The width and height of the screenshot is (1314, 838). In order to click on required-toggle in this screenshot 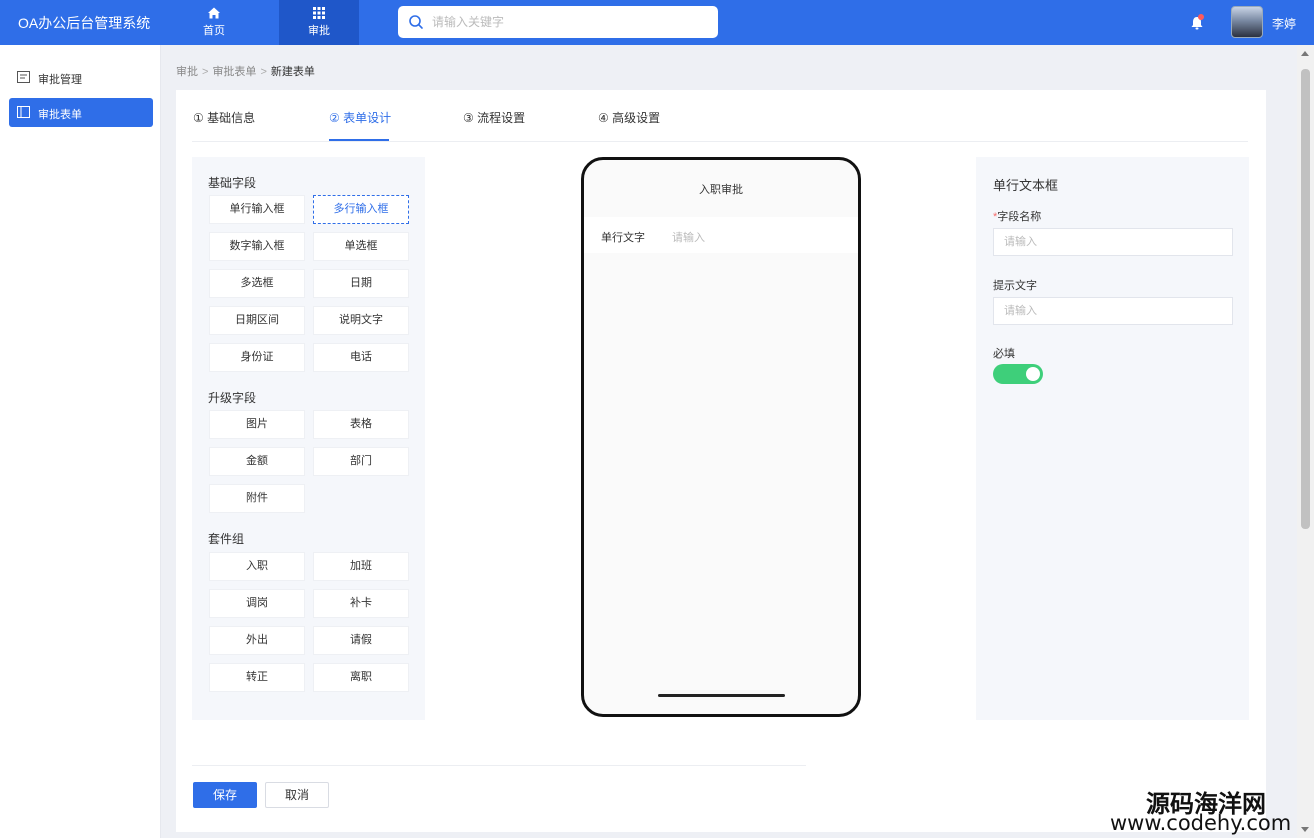, I will do `click(1018, 374)`.